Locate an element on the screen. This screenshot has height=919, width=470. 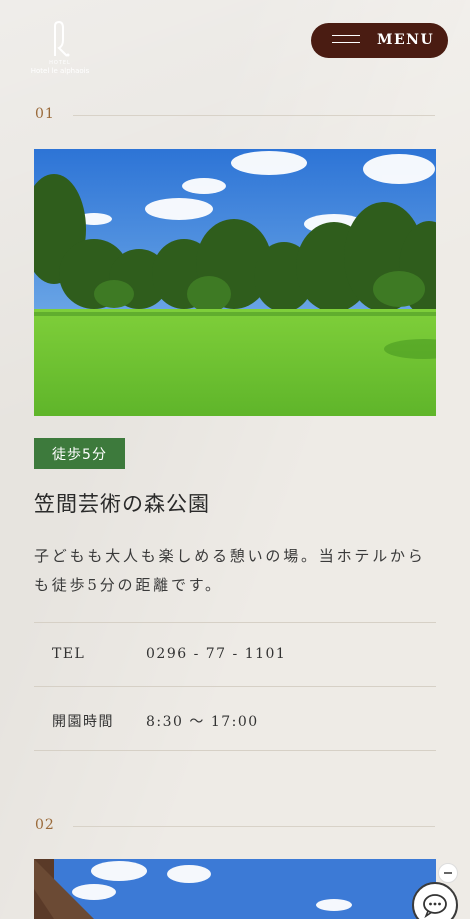
close-icon is located at coordinates (448, 873).